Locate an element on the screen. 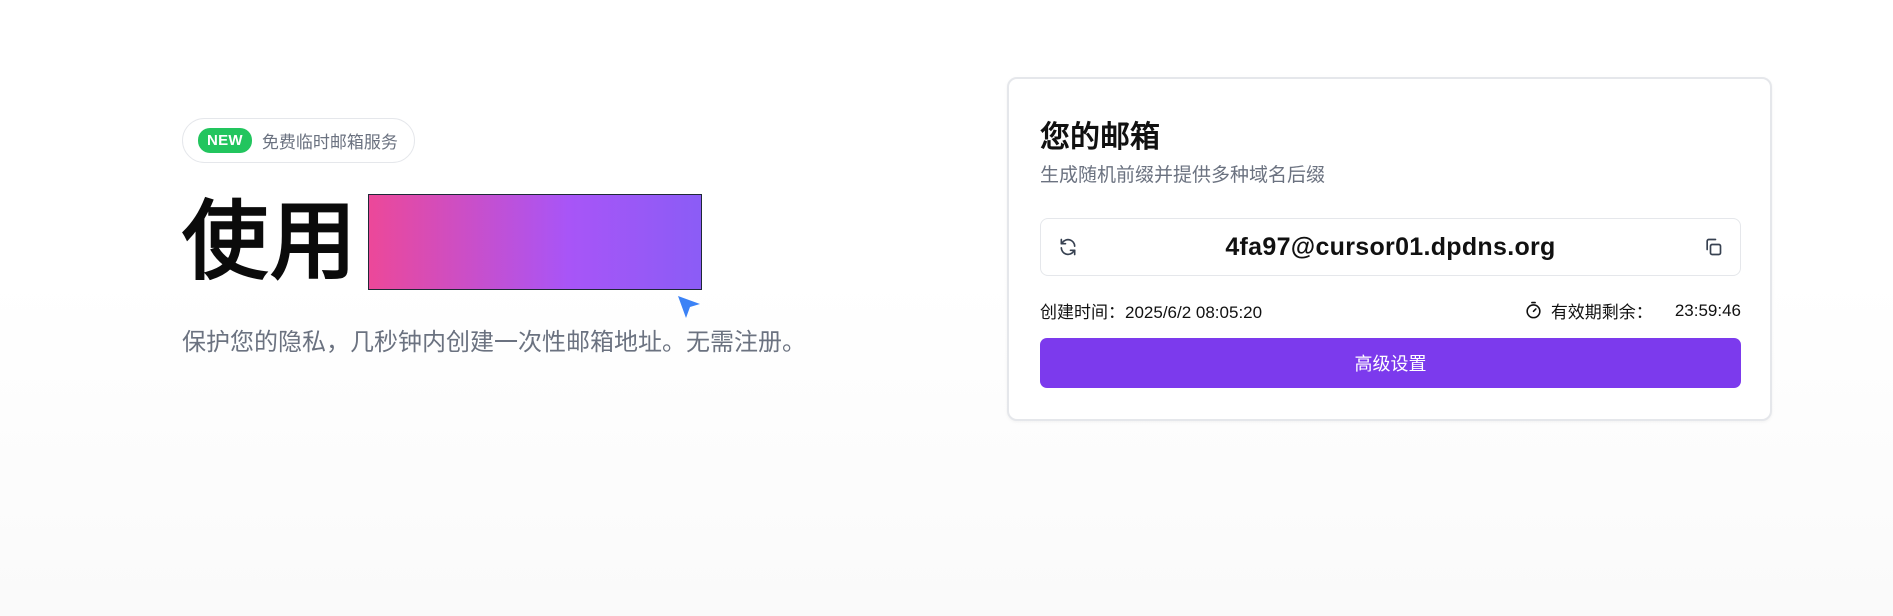 The image size is (1893, 616). expiry-info: 有效期剩余： 23:59:46 is located at coordinates (1632, 310).